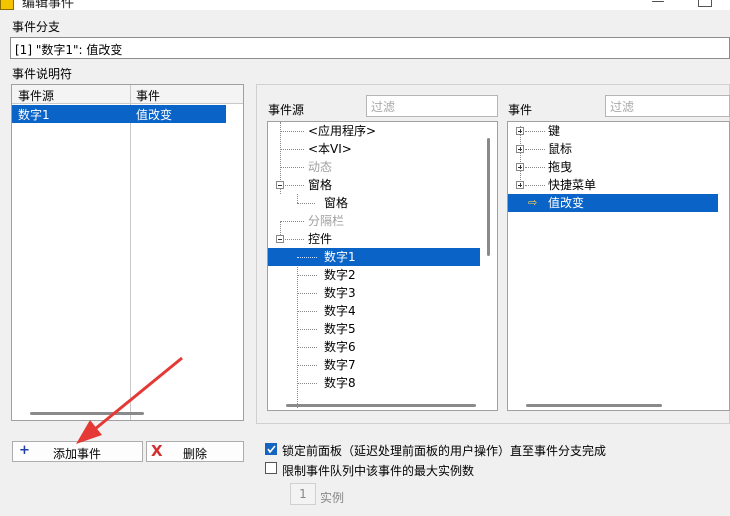  I want to click on event-sources-label: 事件源, so click(286, 110).